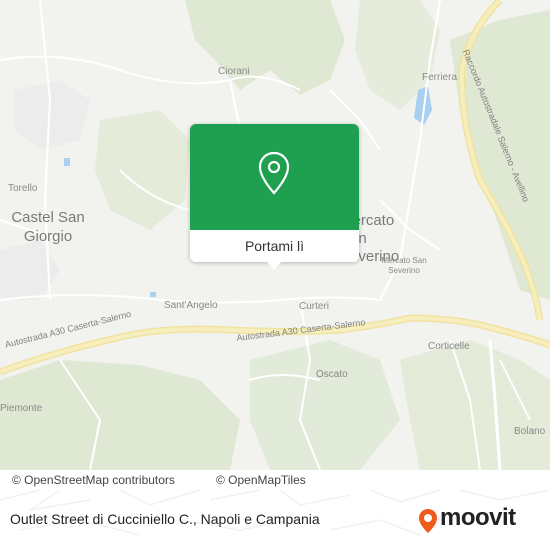  What do you see at coordinates (428, 523) in the screenshot?
I see `moovit-logo-icon` at bounding box center [428, 523].